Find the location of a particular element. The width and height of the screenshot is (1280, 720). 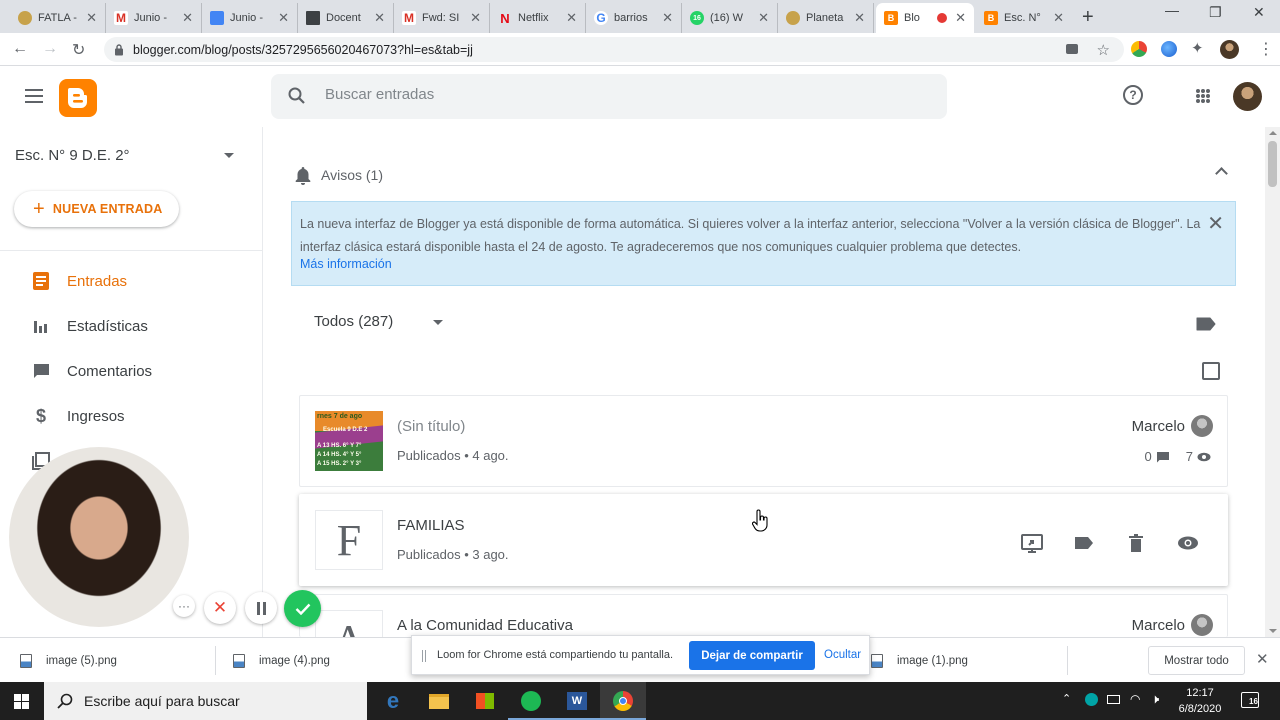

taskbar-search: Escribe aquí para buscar is located at coordinates (205, 701).